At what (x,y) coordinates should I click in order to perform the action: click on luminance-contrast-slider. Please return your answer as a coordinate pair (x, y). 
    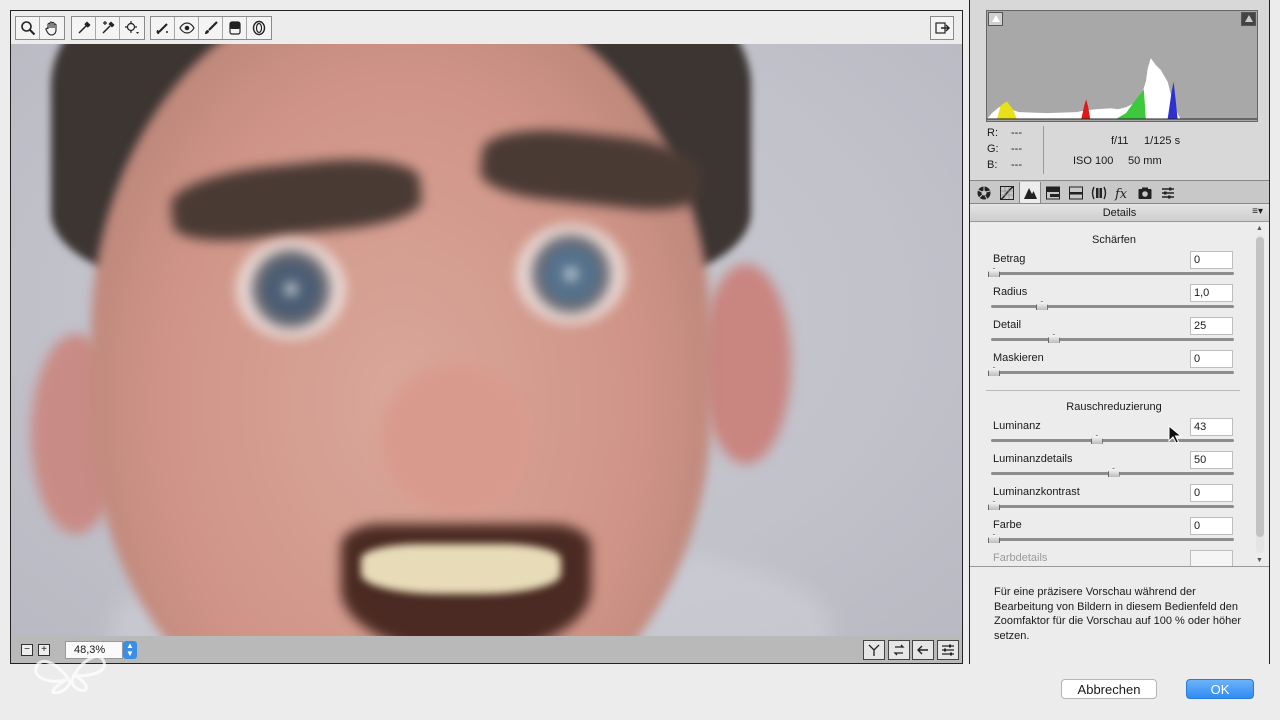
    Looking at the image, I should click on (1112, 506).